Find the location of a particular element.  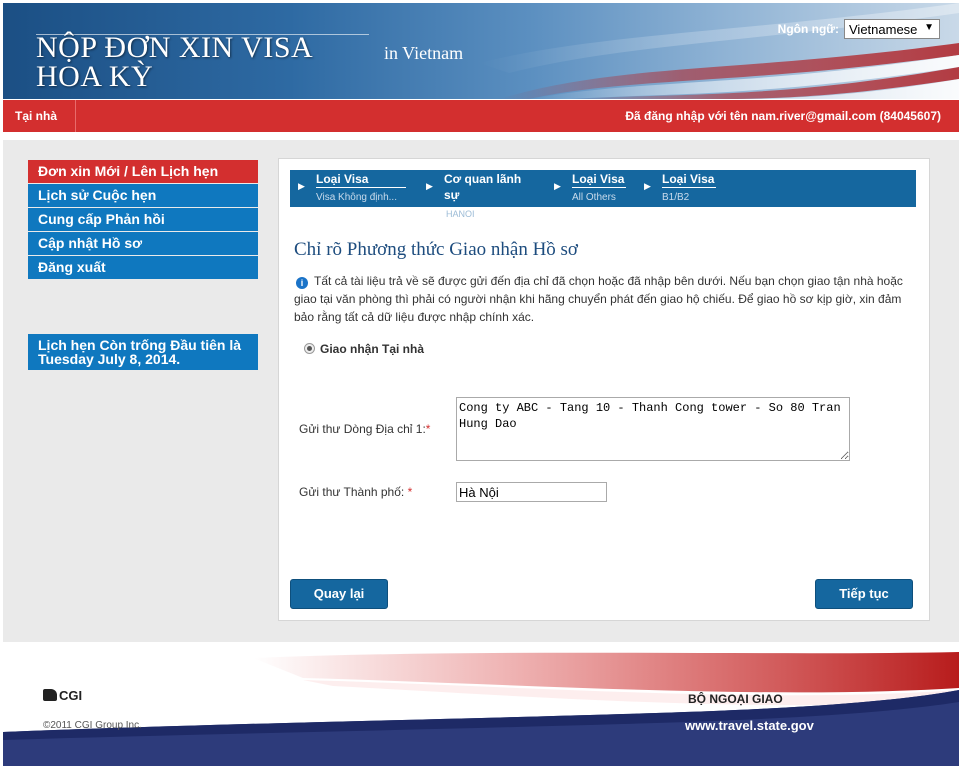

language-label: Ngôn ngữ: is located at coordinates (808, 29).